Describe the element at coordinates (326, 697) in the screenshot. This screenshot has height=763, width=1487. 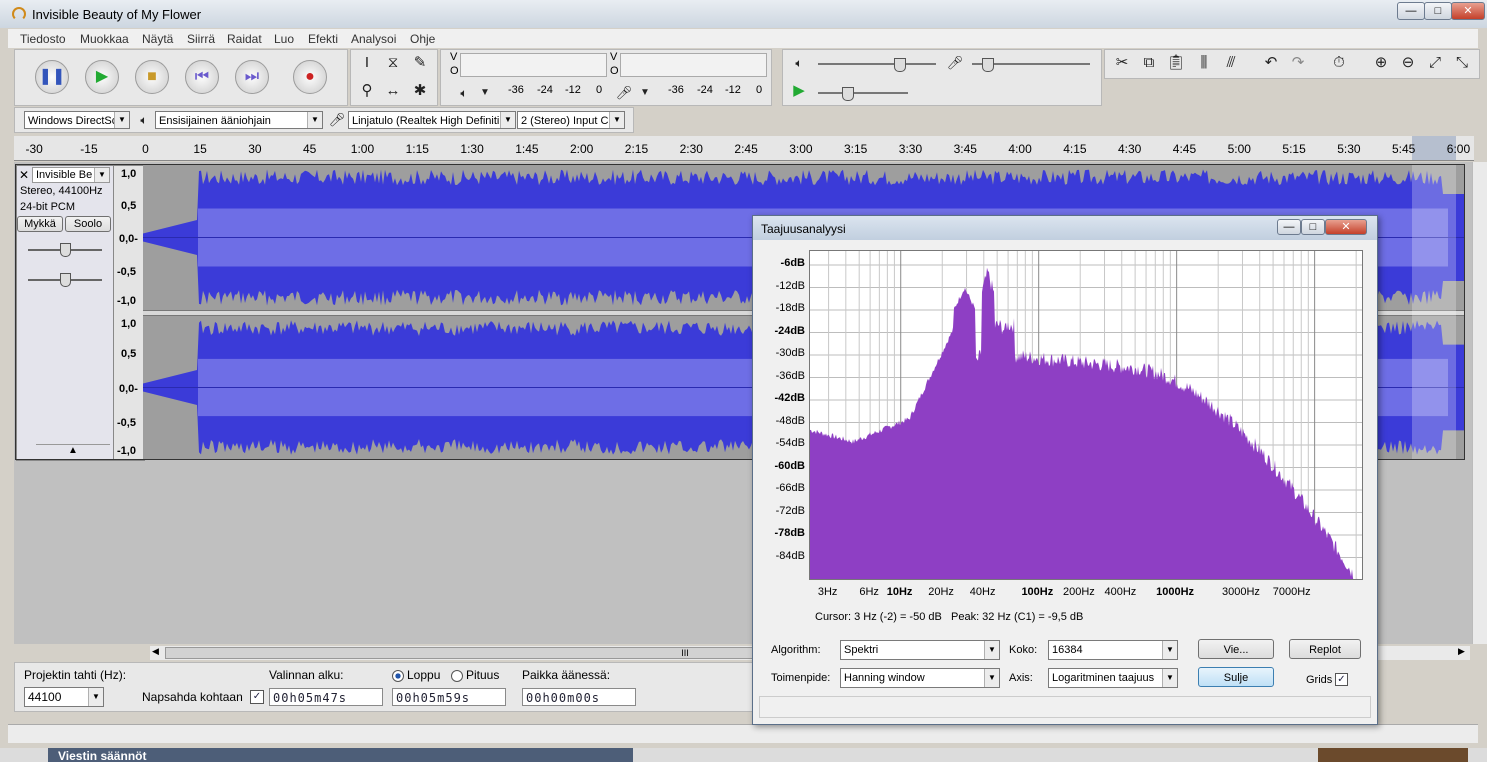
I see `selection-start-time: 00h05m47s` at that location.